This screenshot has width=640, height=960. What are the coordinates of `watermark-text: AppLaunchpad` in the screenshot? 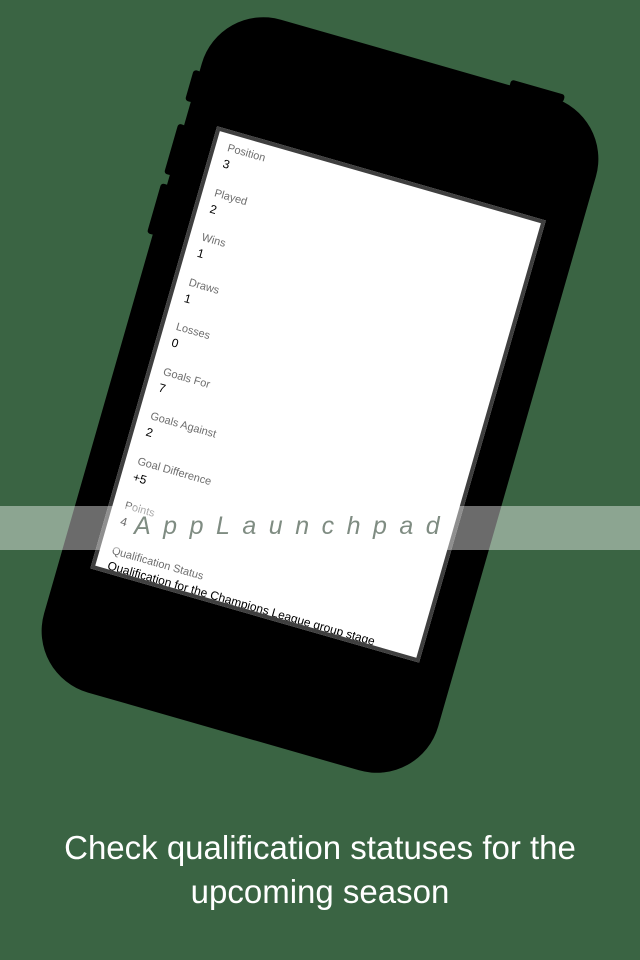 It's located at (293, 526).